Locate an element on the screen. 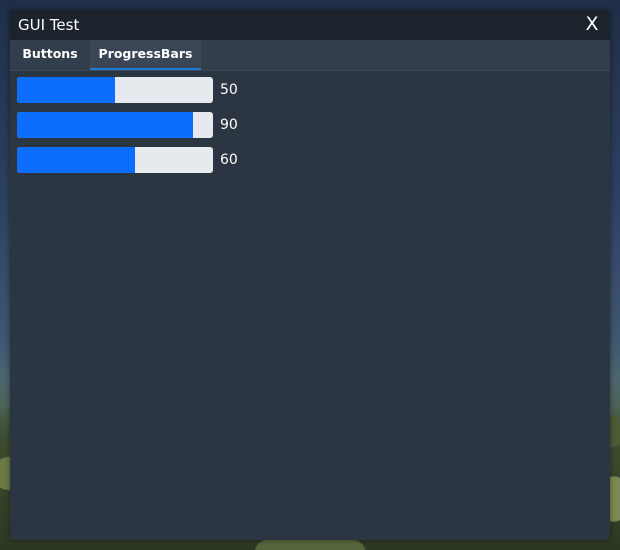  progress-value-label: 90 is located at coordinates (229, 125).